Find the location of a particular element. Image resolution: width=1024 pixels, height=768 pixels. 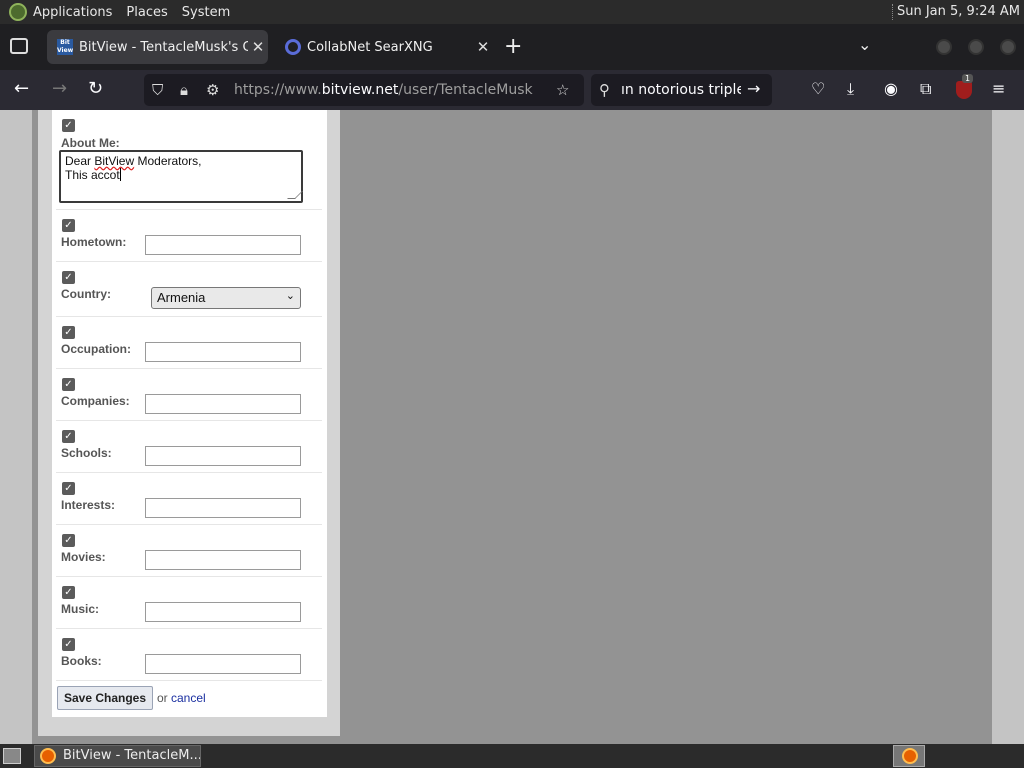

searxng-favicon-icon is located at coordinates (293, 47).